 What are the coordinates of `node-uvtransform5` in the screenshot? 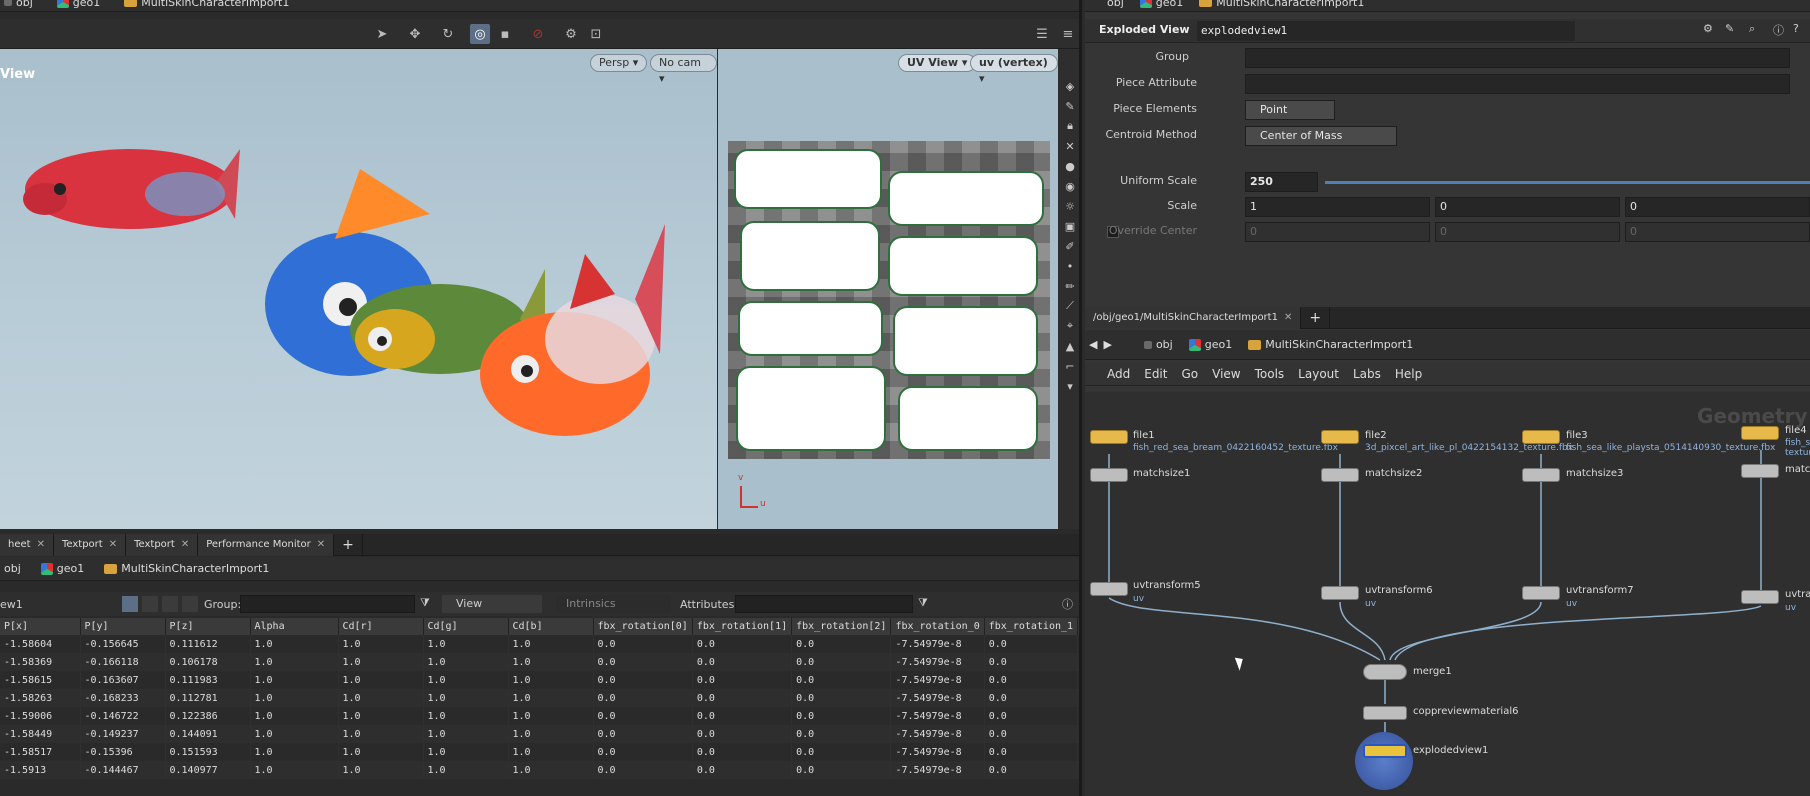 It's located at (1109, 589).